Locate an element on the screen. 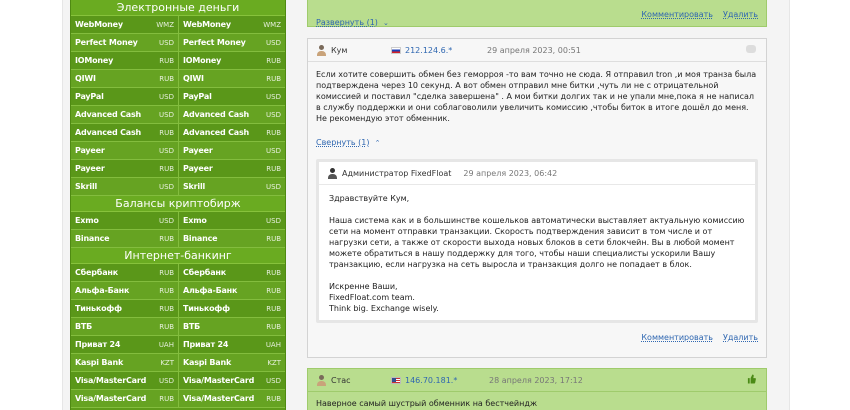 The image size is (850, 410). give-currency-option: Тинькофф RUB is located at coordinates (124, 308).